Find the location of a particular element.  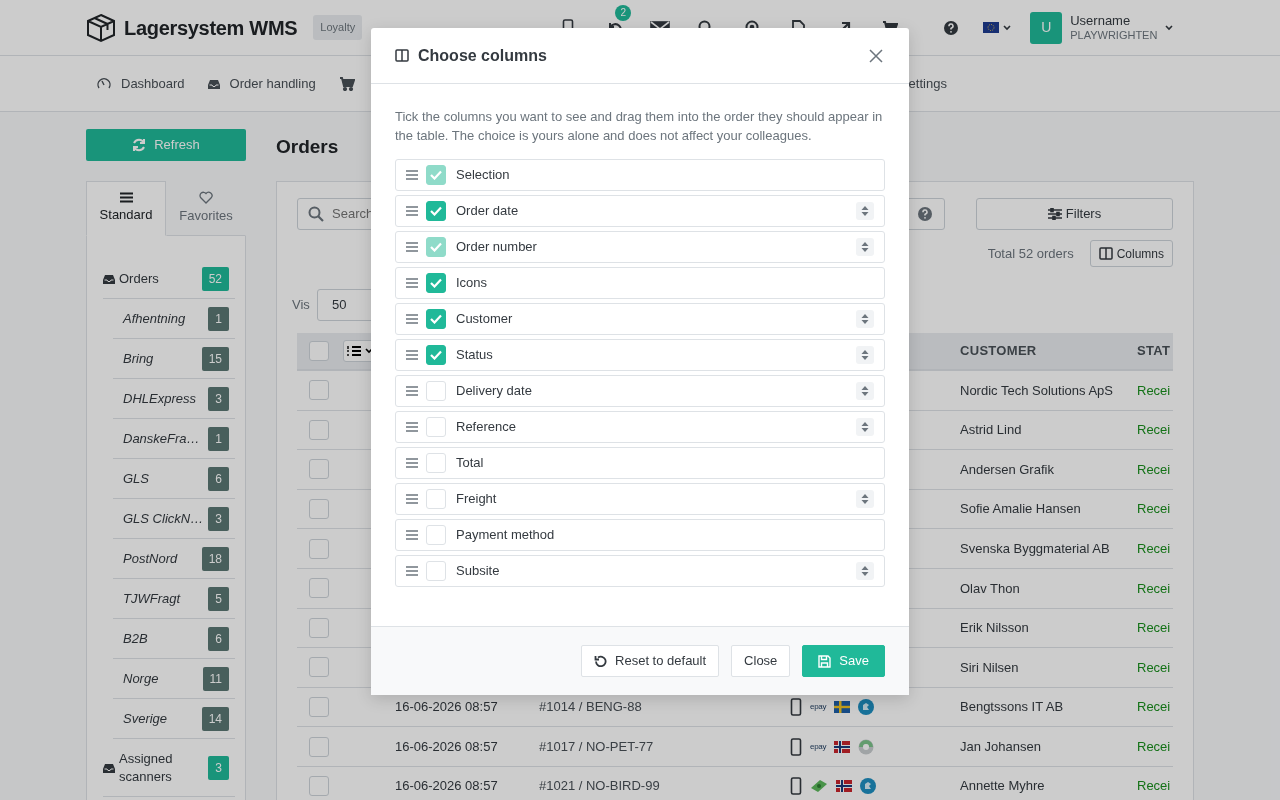

customer-name: Nordic Tech Solutions ApS is located at coordinates (1036, 390).